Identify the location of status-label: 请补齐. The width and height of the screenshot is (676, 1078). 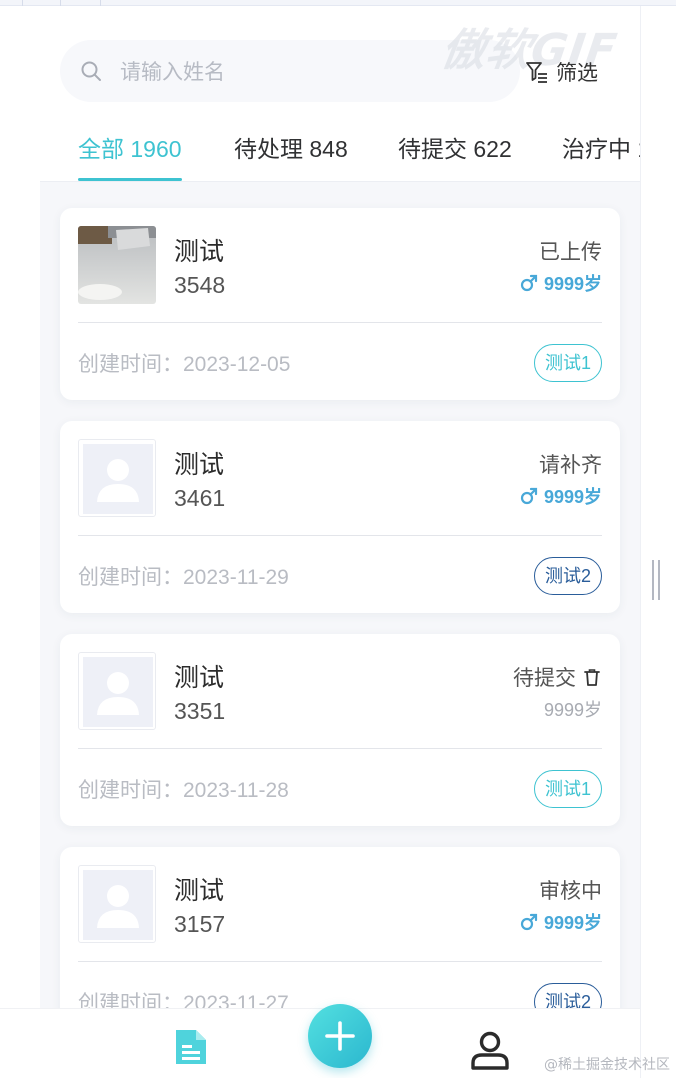
(570, 465).